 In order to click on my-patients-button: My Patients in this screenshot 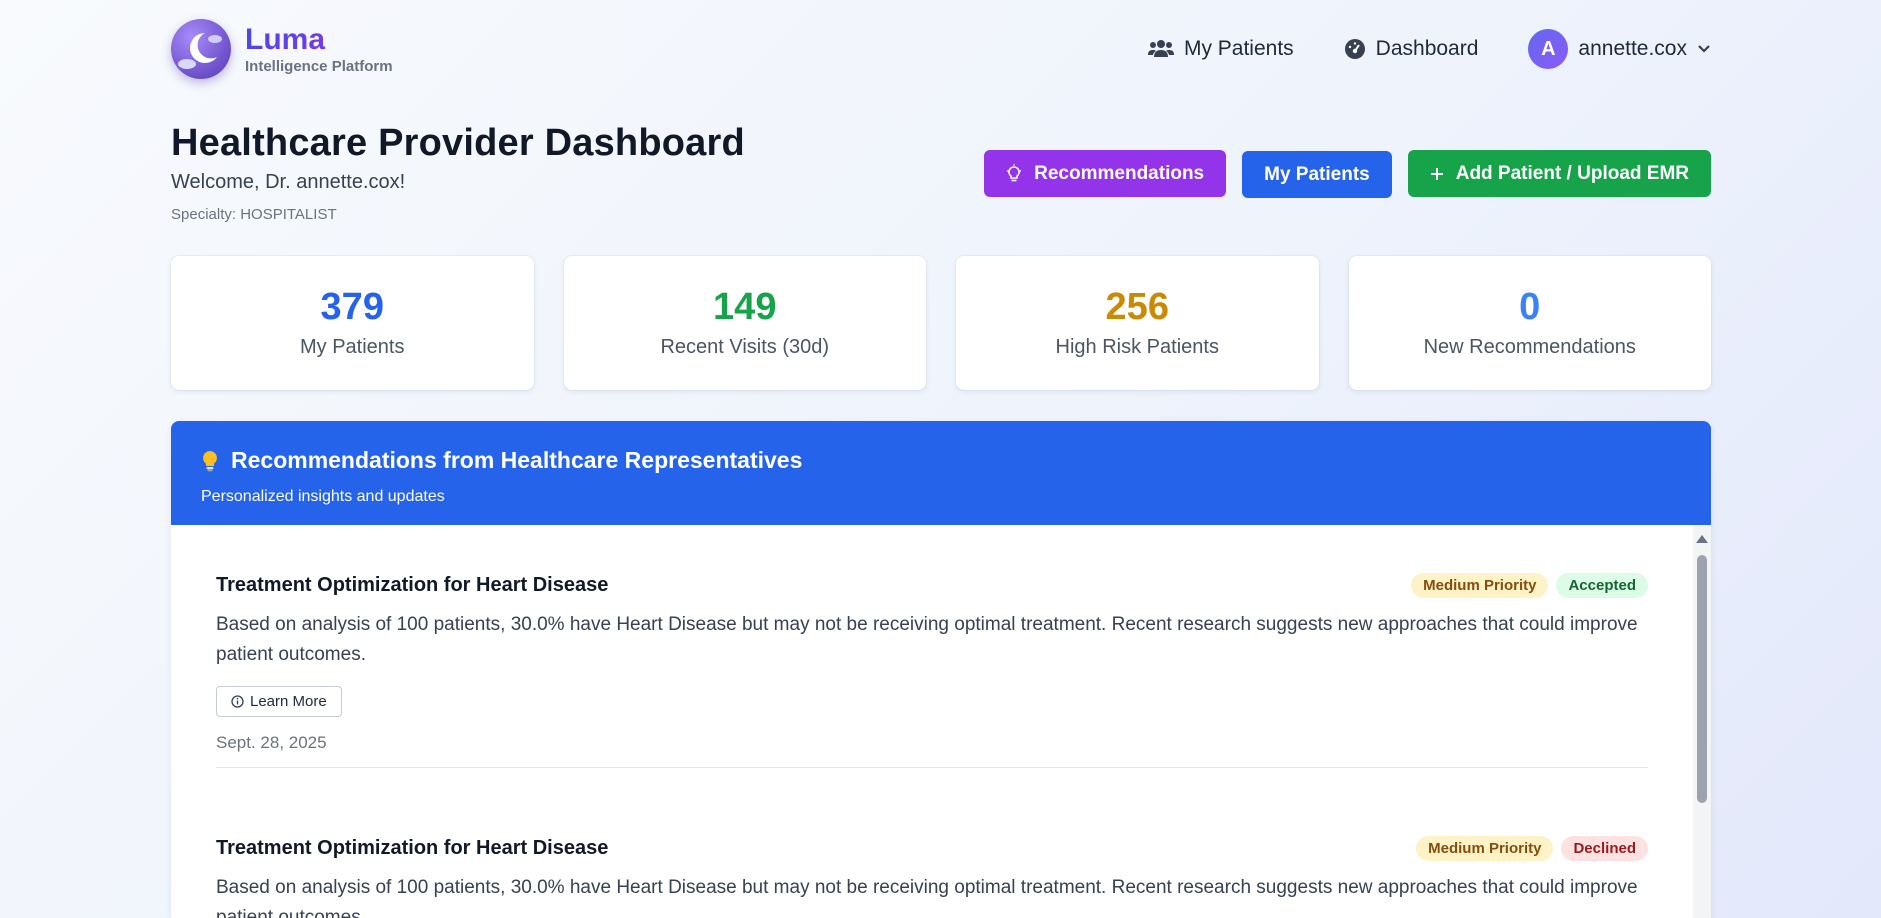, I will do `click(1317, 174)`.